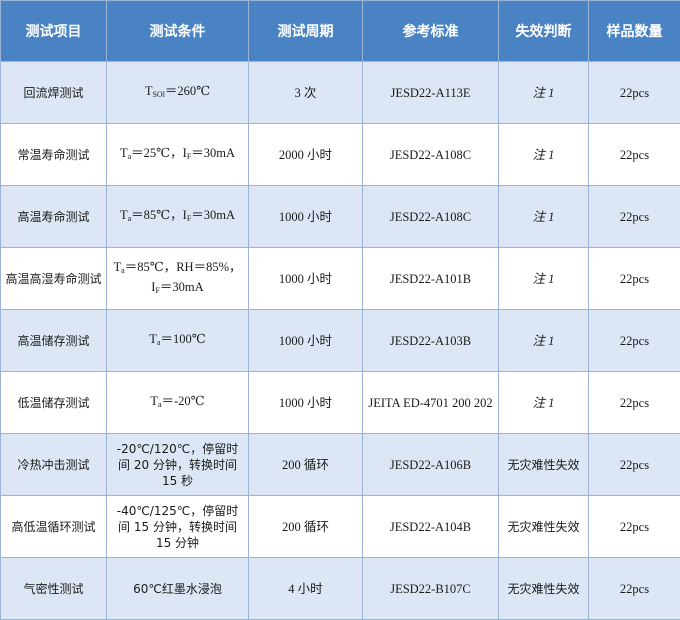  I want to click on test-condition-cell: -40℃/125℃，停留时间 15 分钟，转换时间 15 分钟, so click(178, 527).